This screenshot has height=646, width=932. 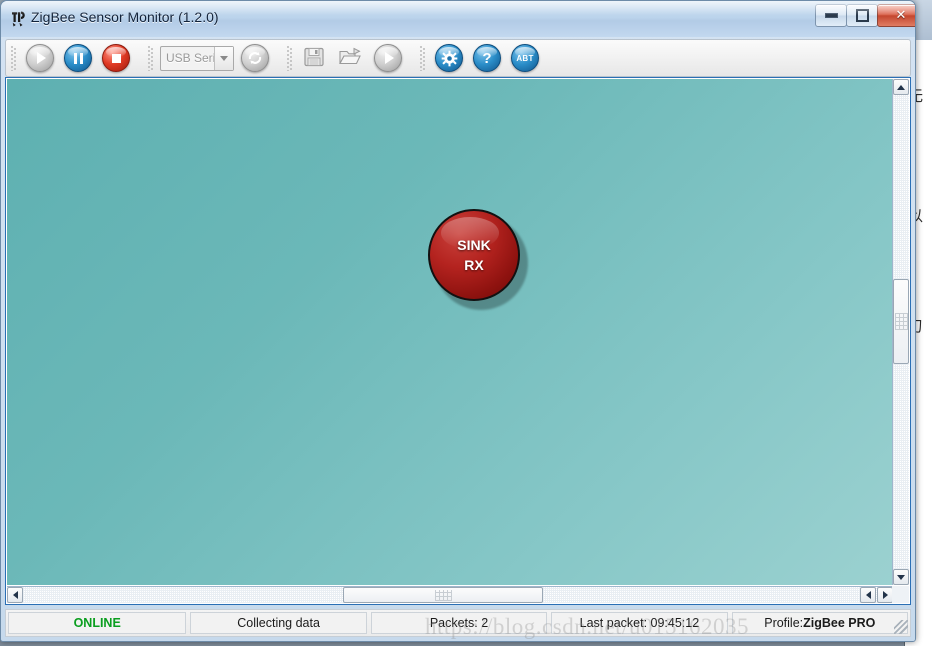 I want to click on status-packets: Packets: 2, so click(x=459, y=623).